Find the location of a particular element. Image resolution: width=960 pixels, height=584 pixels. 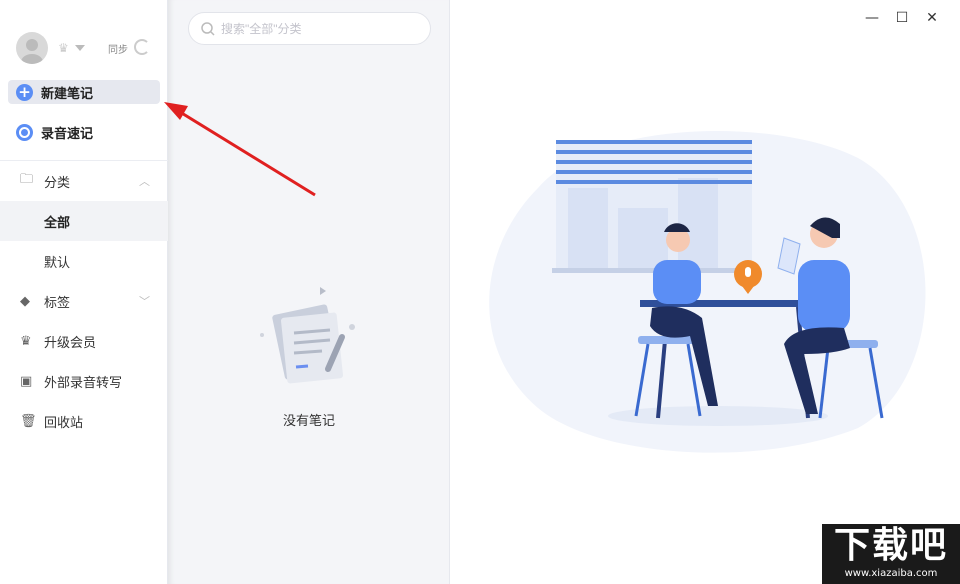

trash-icon: 🗑 is located at coordinates (28, 421).